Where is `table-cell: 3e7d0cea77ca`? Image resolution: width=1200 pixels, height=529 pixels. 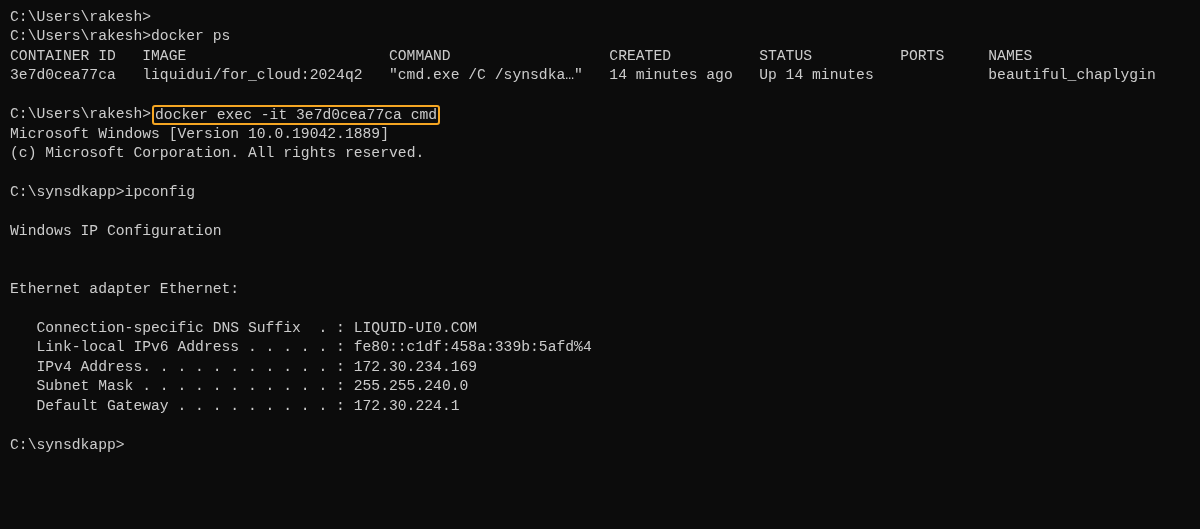
table-cell: 3e7d0cea77ca is located at coordinates (63, 75).